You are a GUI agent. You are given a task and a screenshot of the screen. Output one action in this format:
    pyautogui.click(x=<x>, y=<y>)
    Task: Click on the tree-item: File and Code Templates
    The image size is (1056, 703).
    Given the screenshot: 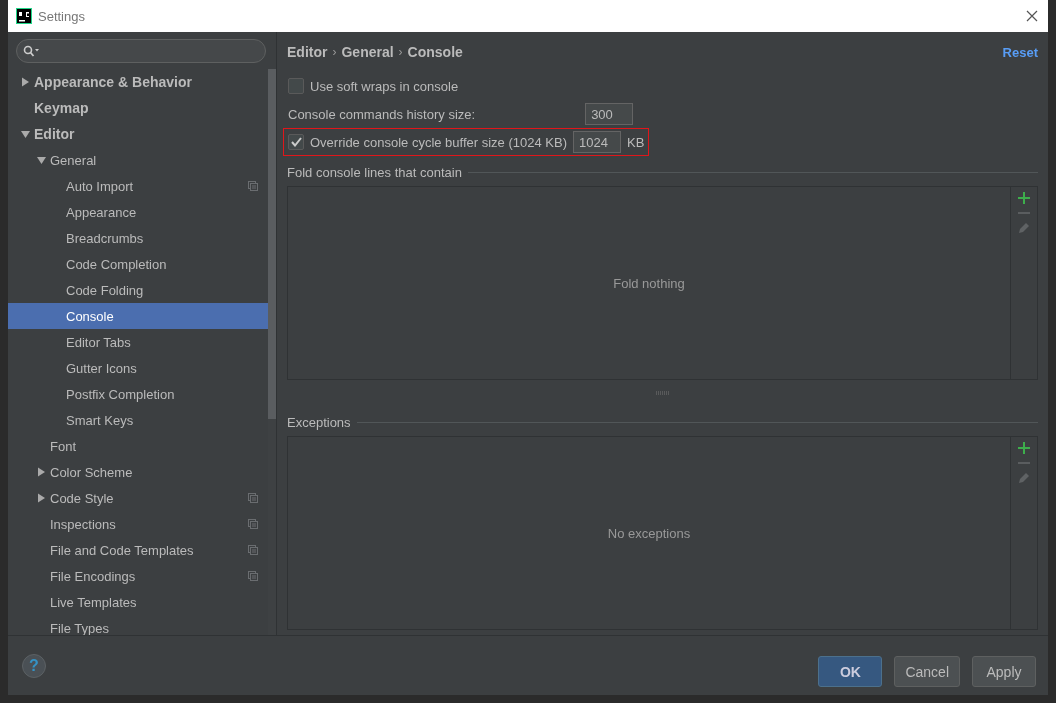 What is the action you would take?
    pyautogui.click(x=138, y=550)
    